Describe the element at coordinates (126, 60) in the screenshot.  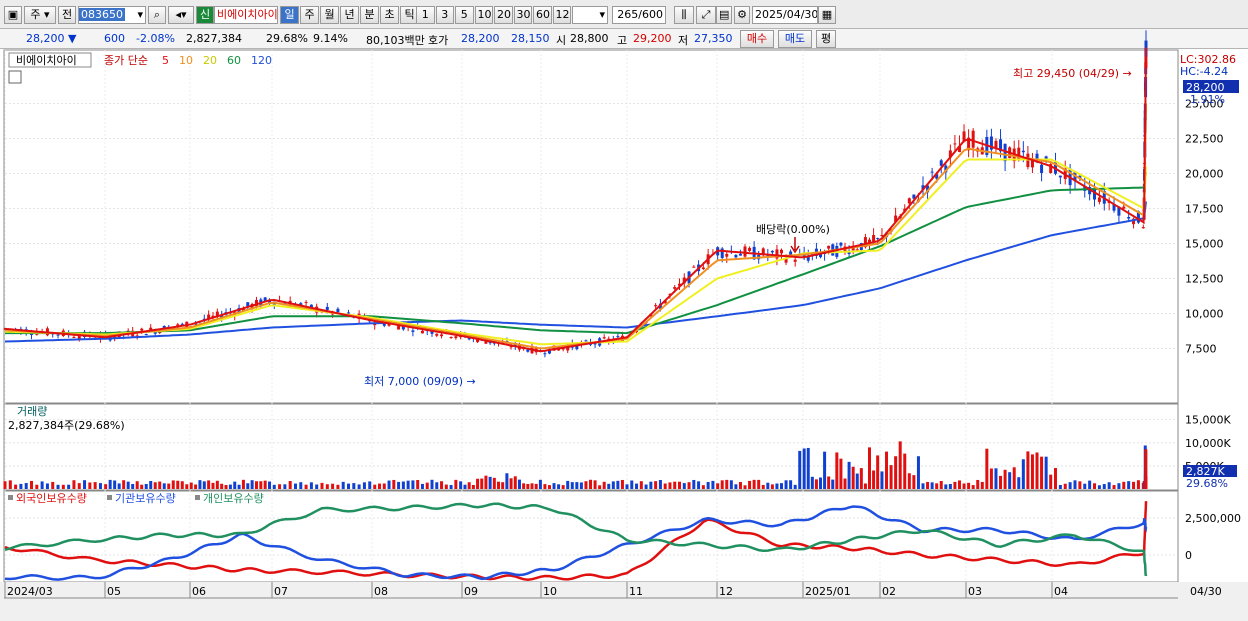
I see `legend-title: 종가 단순` at that location.